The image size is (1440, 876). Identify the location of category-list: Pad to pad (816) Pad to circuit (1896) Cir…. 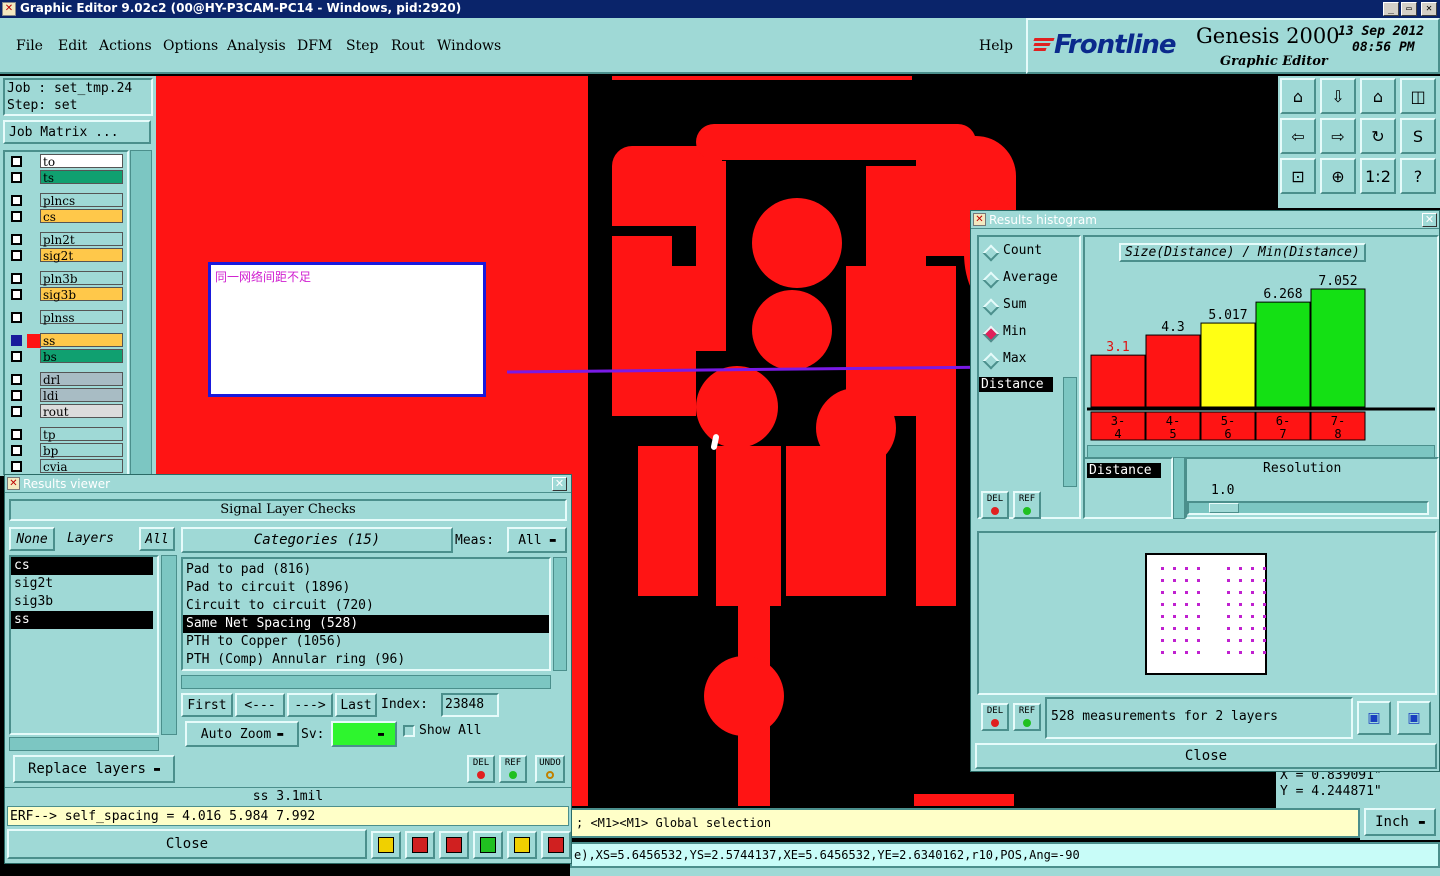
(366, 614).